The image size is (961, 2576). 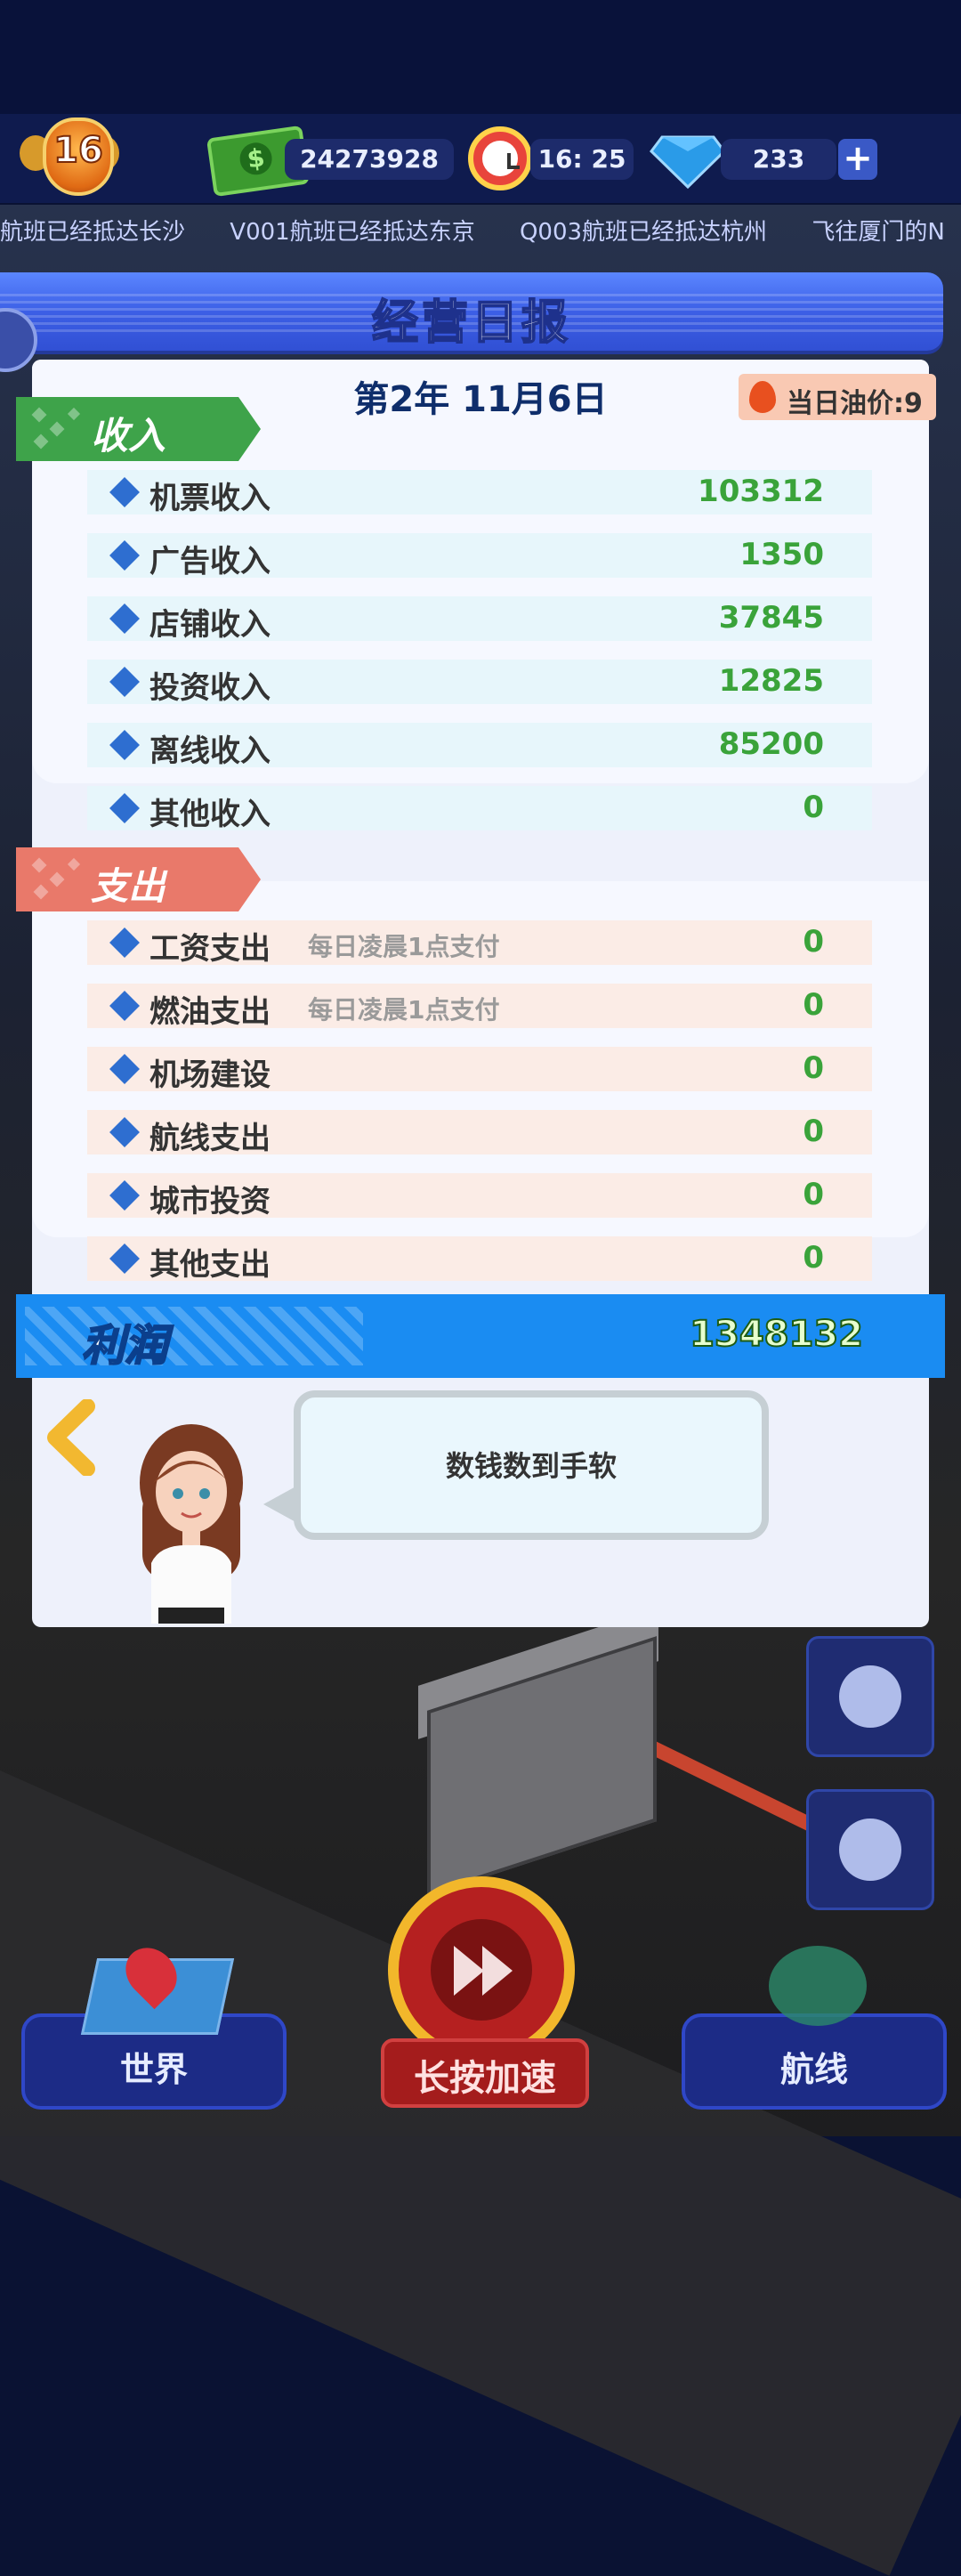 I want to click on speech-text: 数钱数到手软, so click(x=531, y=1466).